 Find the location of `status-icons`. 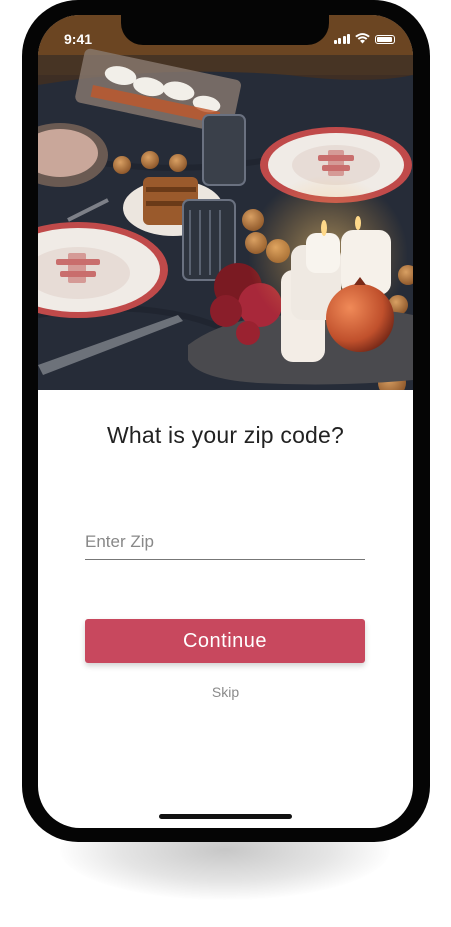

status-icons is located at coordinates (364, 38).